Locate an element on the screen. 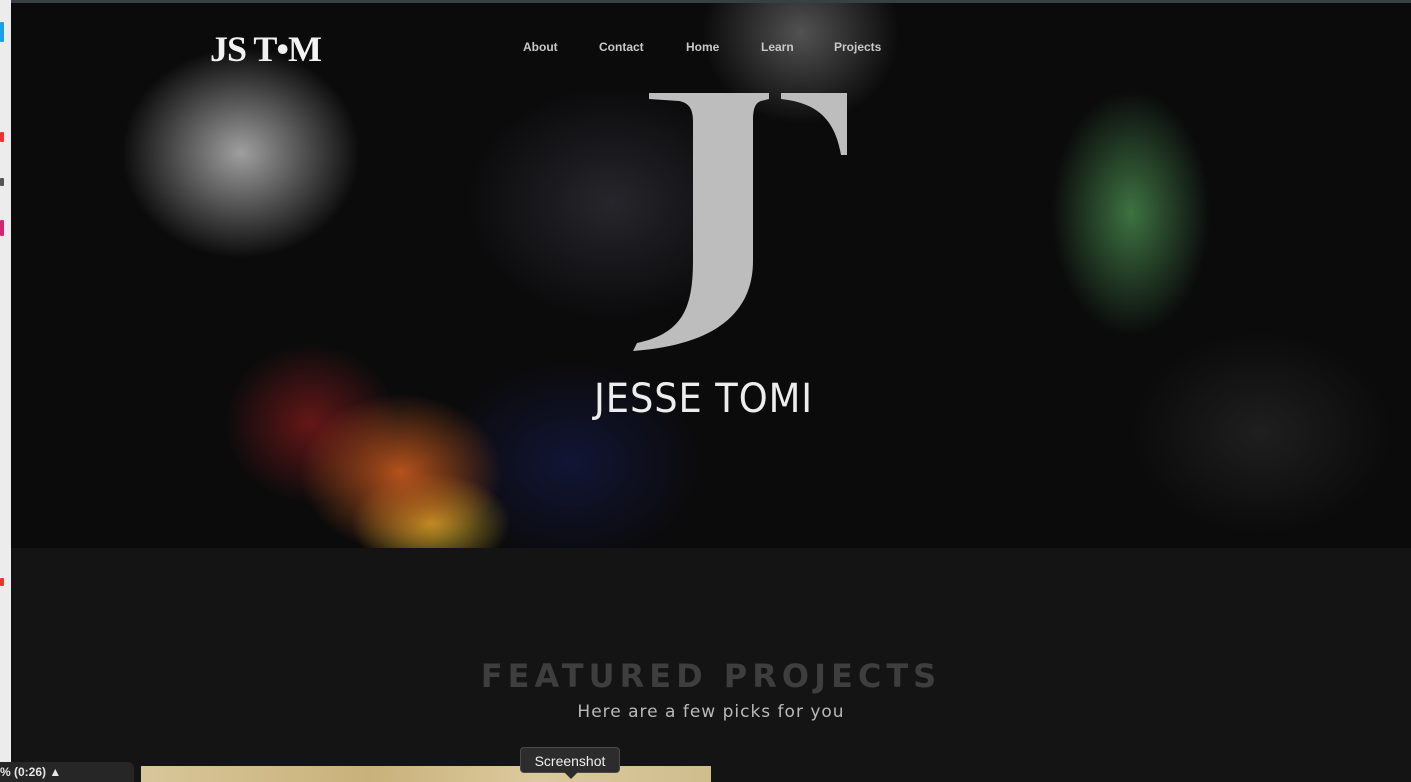 This screenshot has width=1411, height=782. nav-item-about: About is located at coordinates (540, 47).